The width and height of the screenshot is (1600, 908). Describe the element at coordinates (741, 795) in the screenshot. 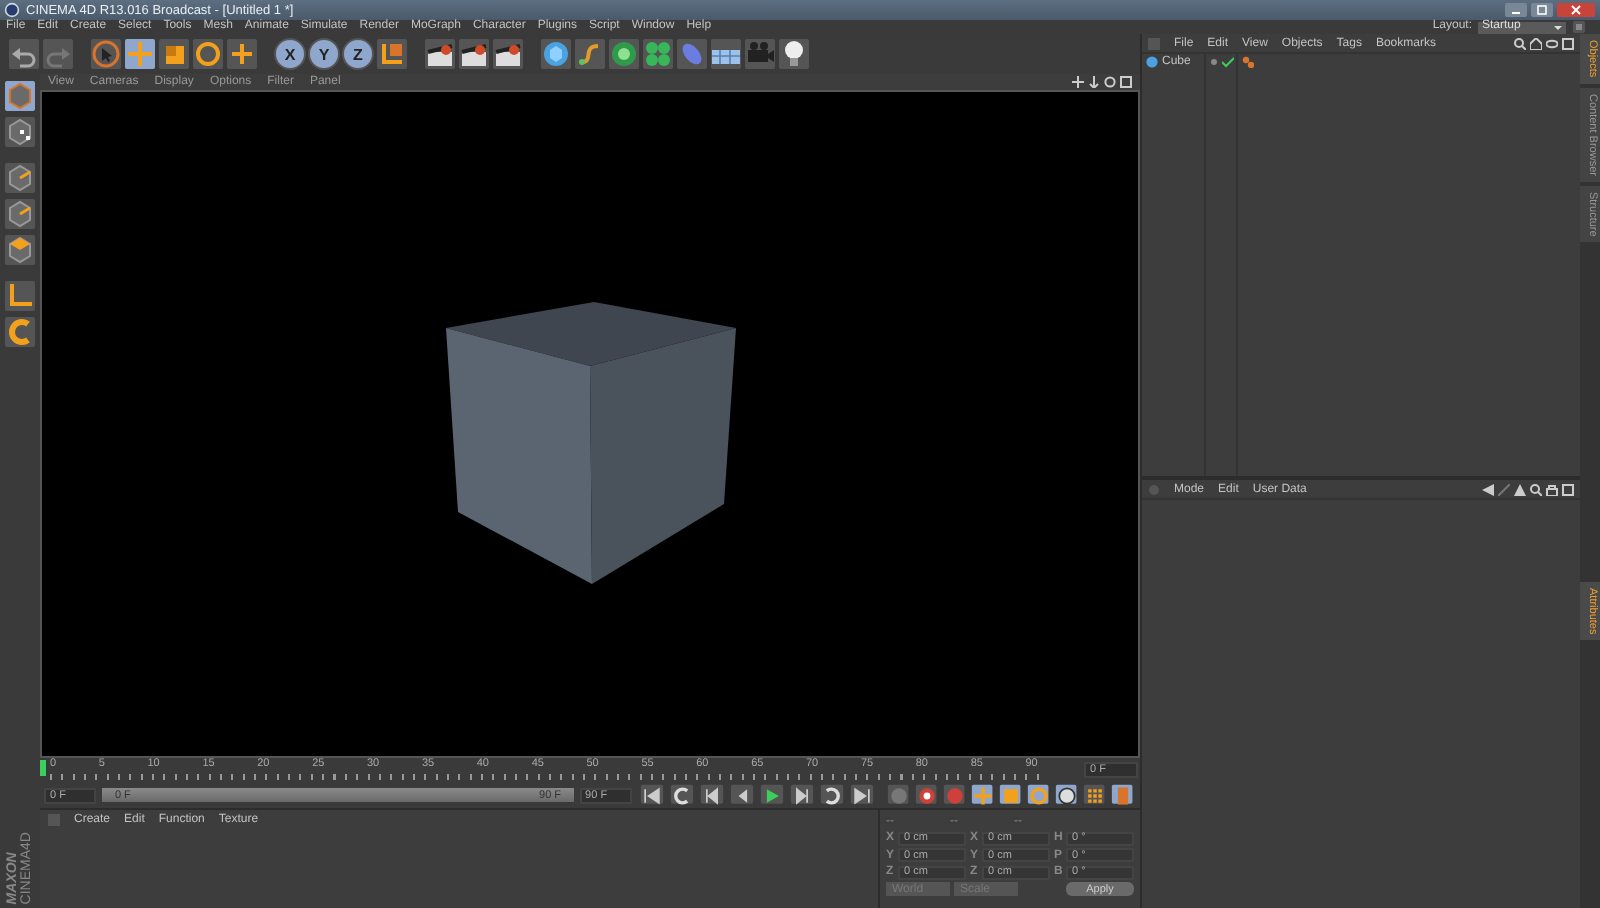

I see `previous-frame-icon` at that location.